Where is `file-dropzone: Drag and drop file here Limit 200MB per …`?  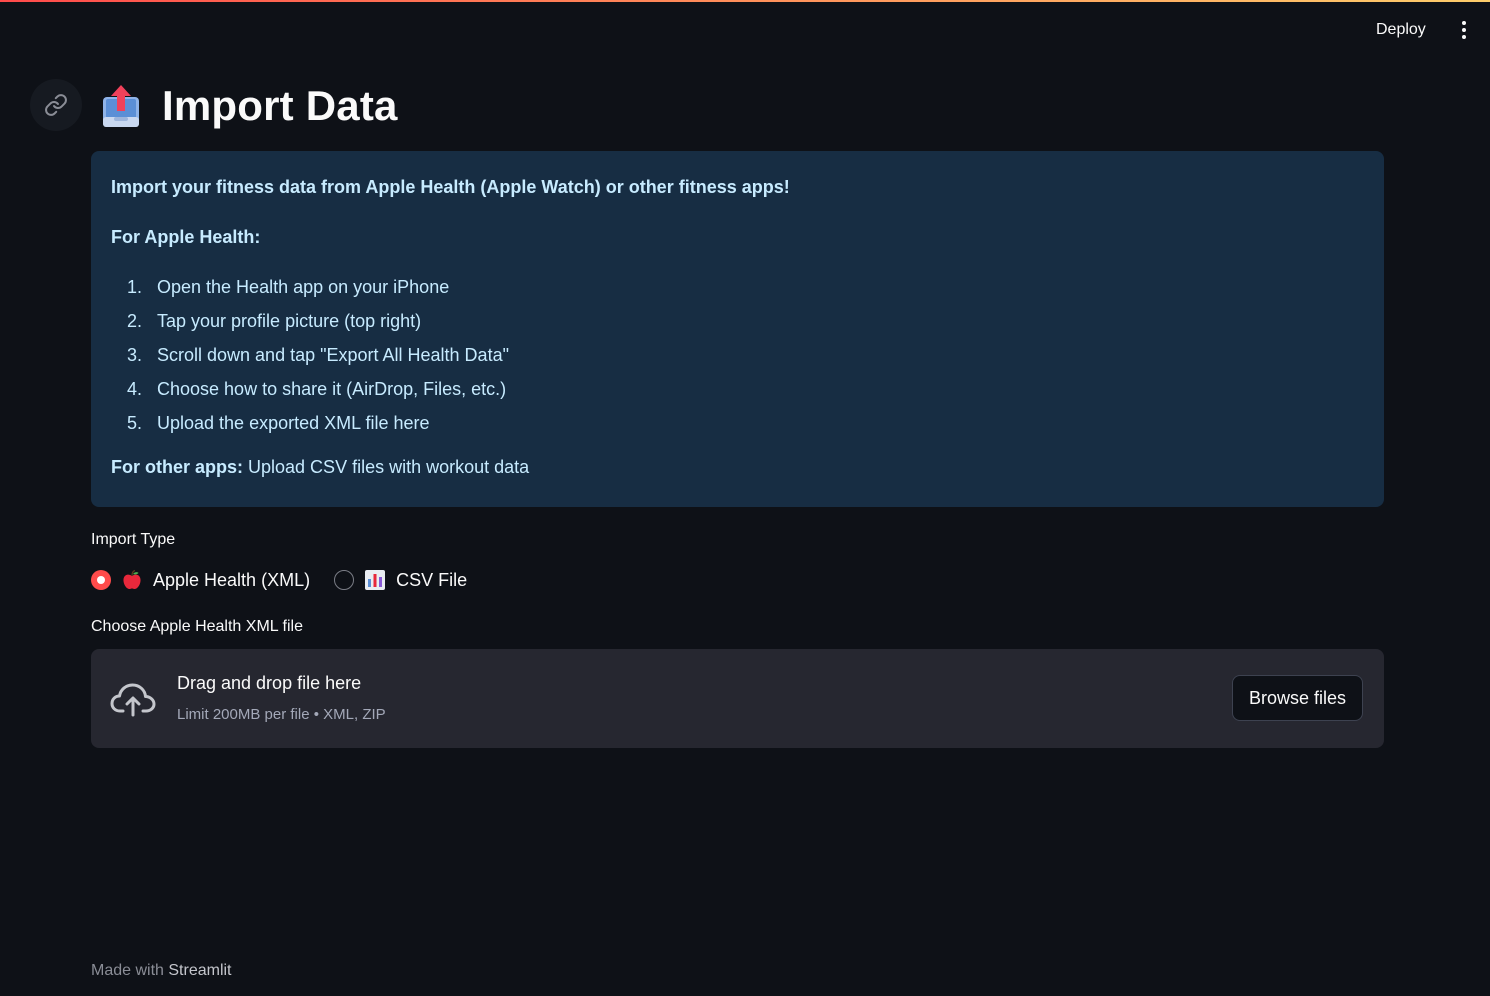
file-dropzone: Drag and drop file here Limit 200MB per … is located at coordinates (737, 698).